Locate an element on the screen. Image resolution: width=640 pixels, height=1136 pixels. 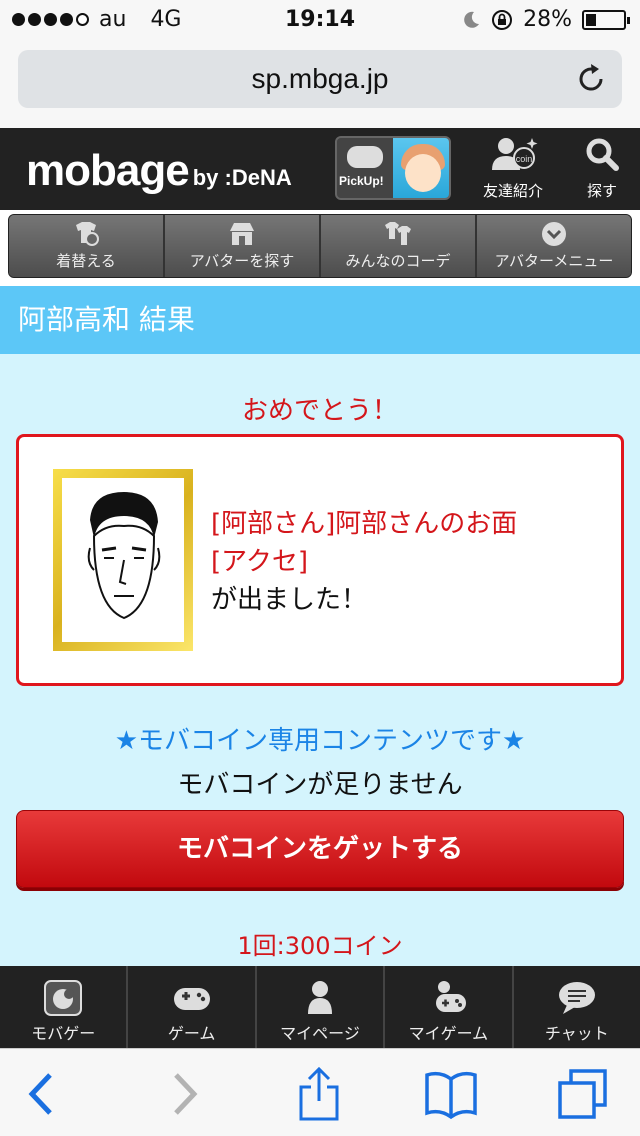
friend-invite-label: 友達紹介 is located at coordinates (512, 191).